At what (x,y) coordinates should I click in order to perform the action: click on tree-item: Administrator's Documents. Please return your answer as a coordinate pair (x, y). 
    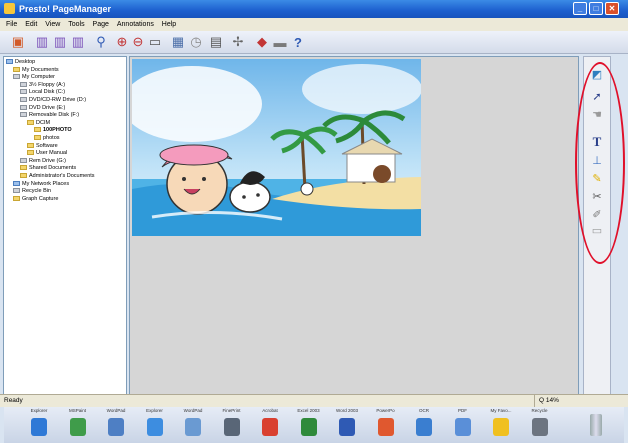
    Looking at the image, I should click on (57, 176).